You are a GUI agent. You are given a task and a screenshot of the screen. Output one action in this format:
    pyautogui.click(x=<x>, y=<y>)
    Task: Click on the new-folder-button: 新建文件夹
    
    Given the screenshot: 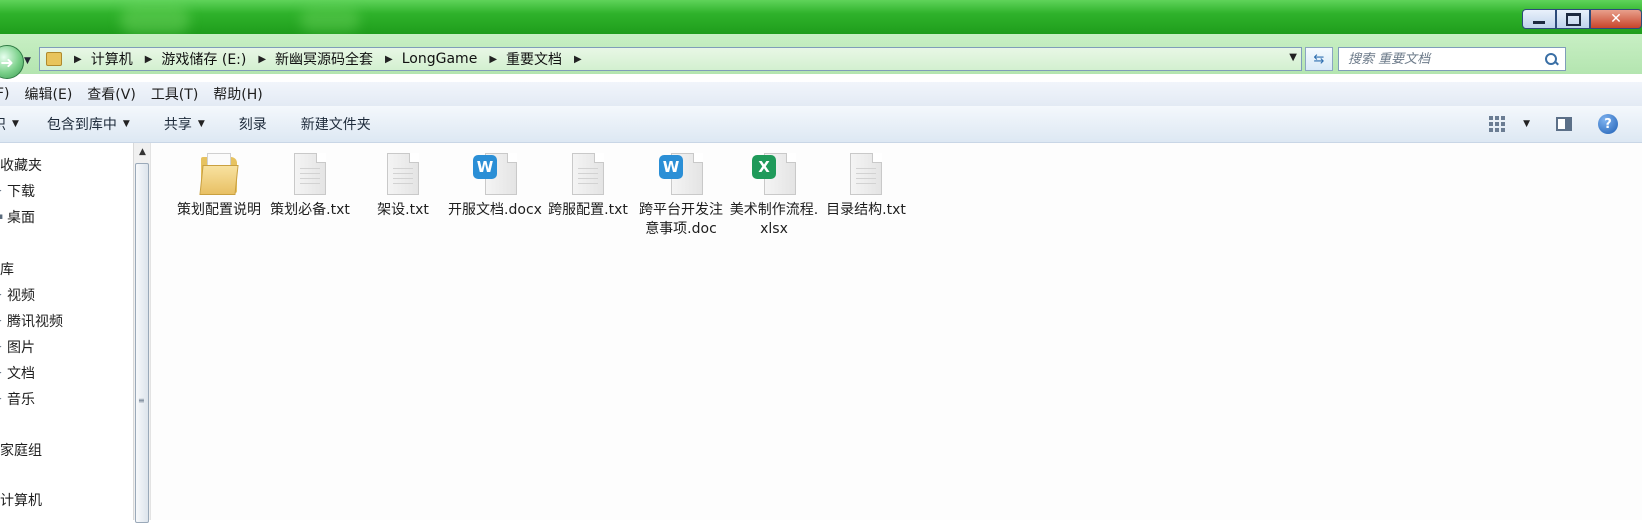 What is the action you would take?
    pyautogui.click(x=336, y=124)
    